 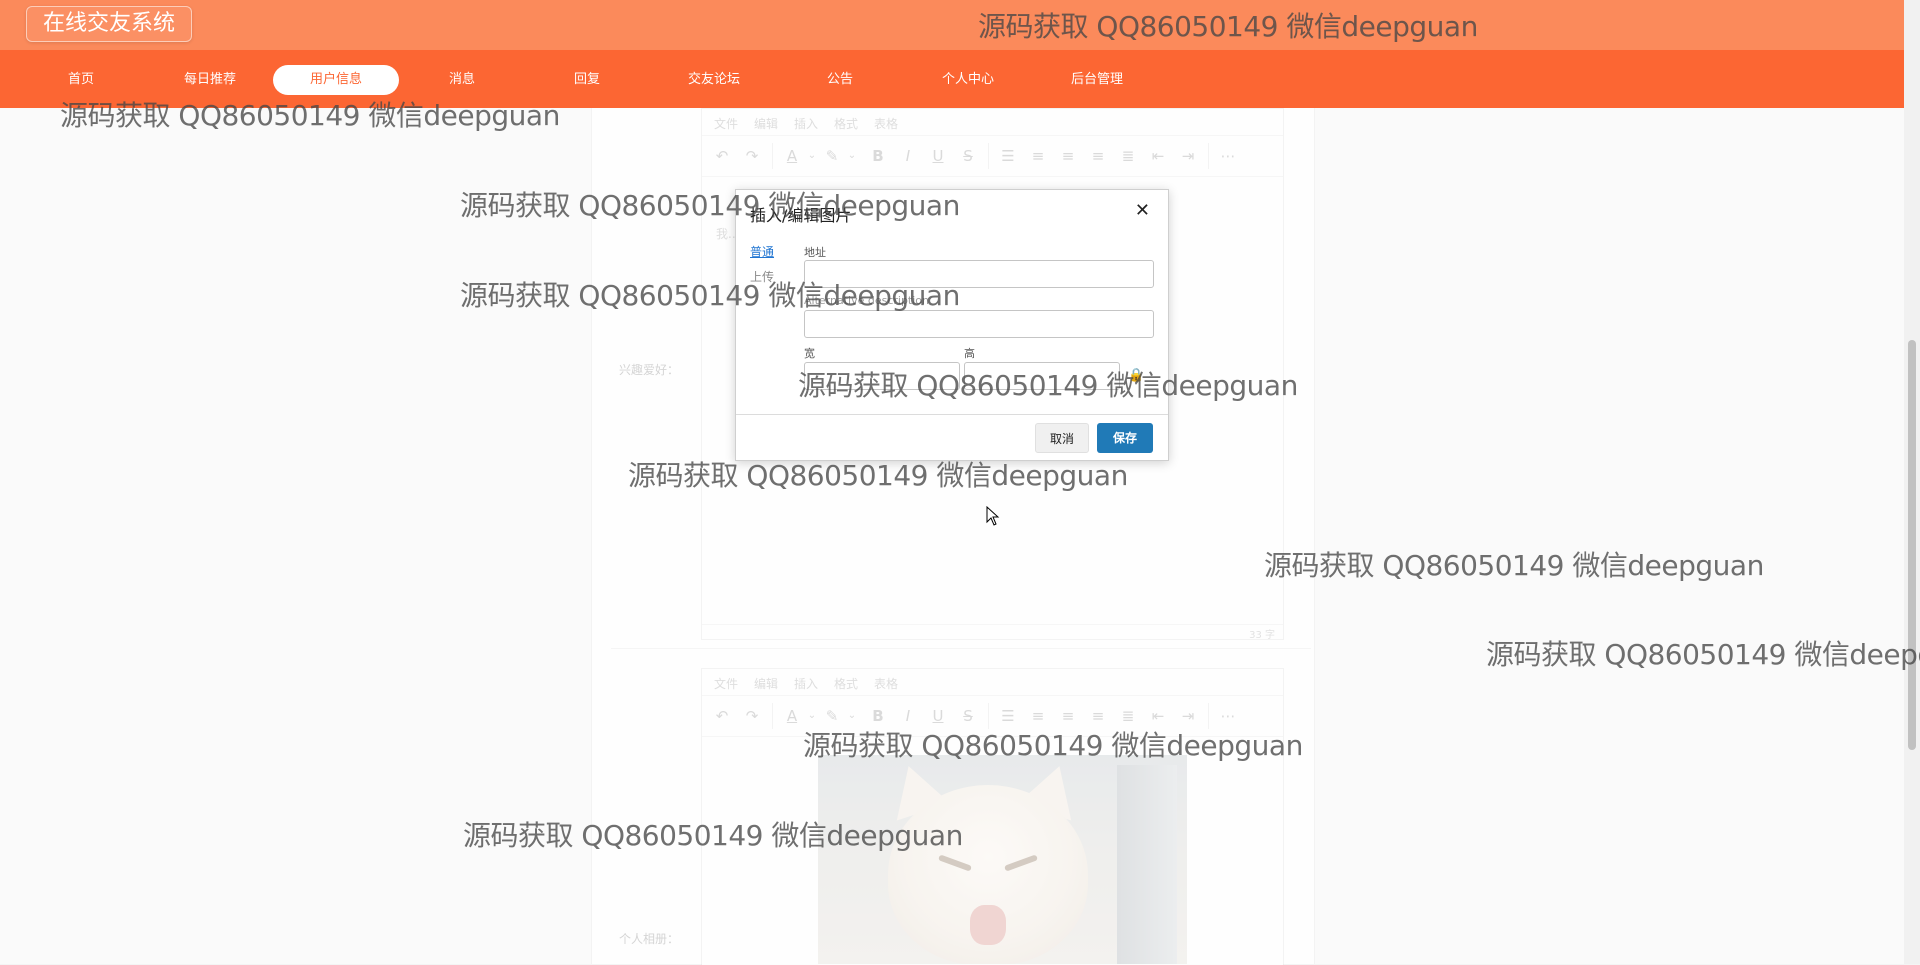 What do you see at coordinates (587, 80) in the screenshot?
I see `nav-reply: 回复` at bounding box center [587, 80].